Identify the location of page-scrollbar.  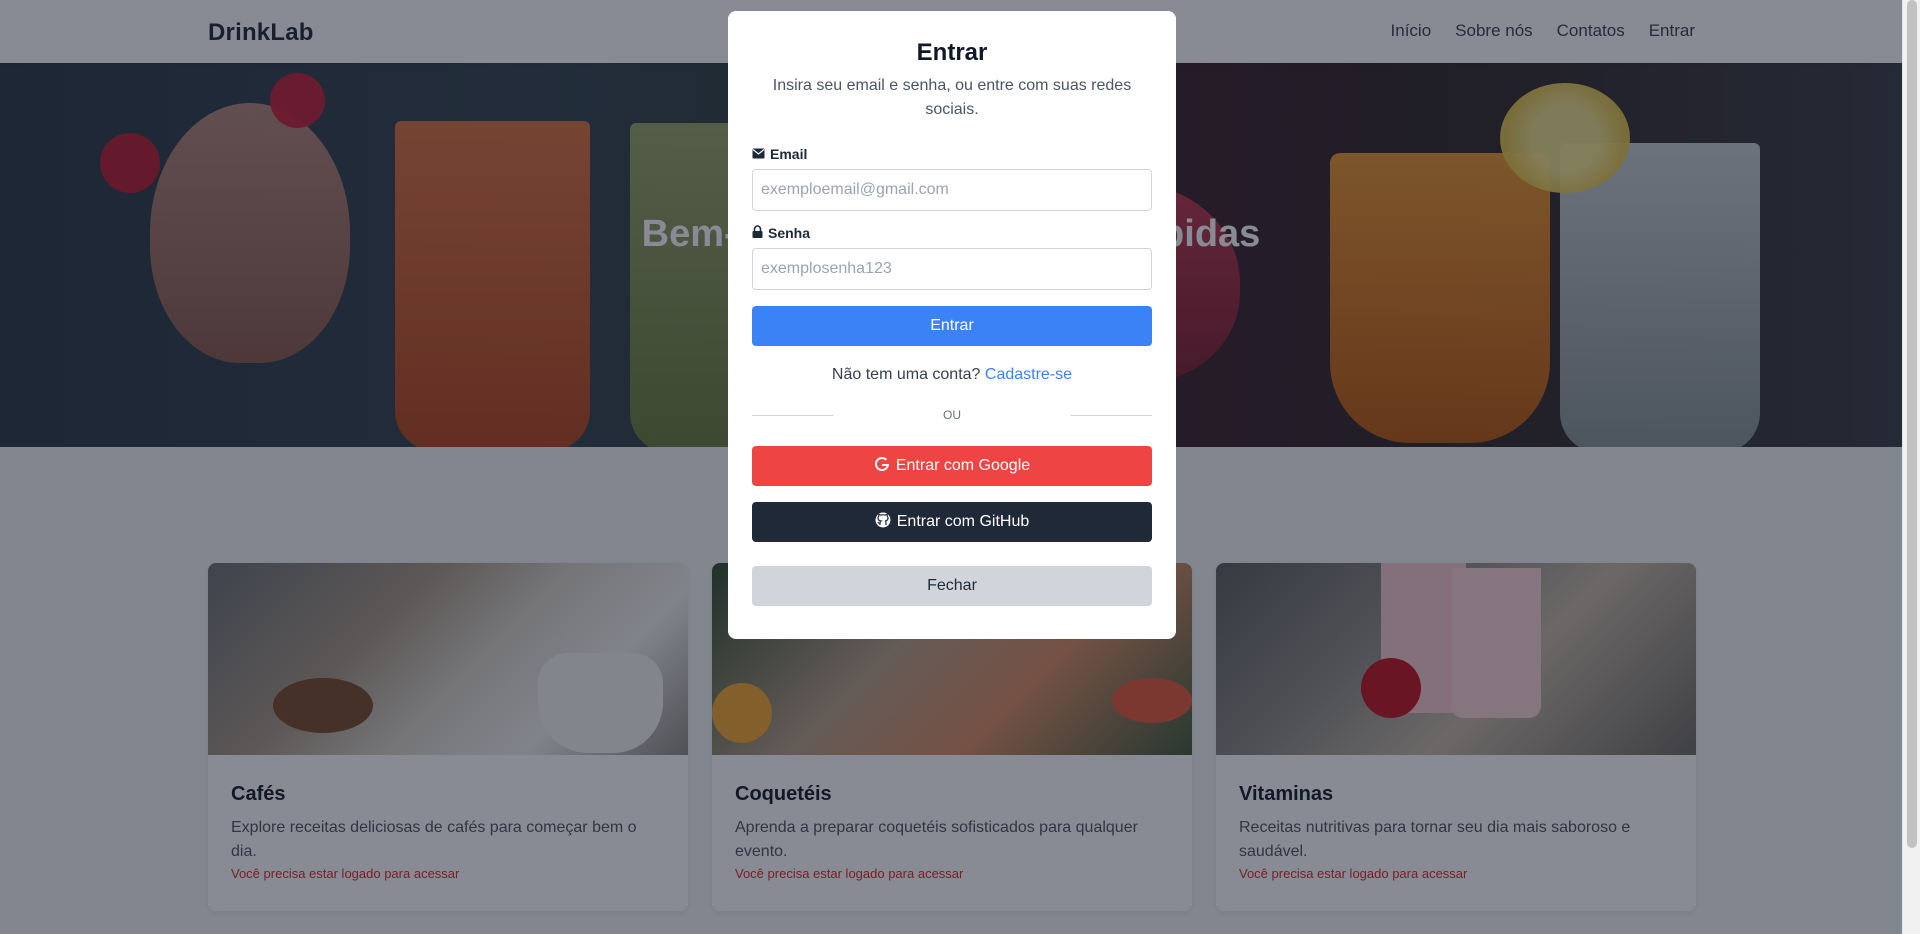
(1911, 467).